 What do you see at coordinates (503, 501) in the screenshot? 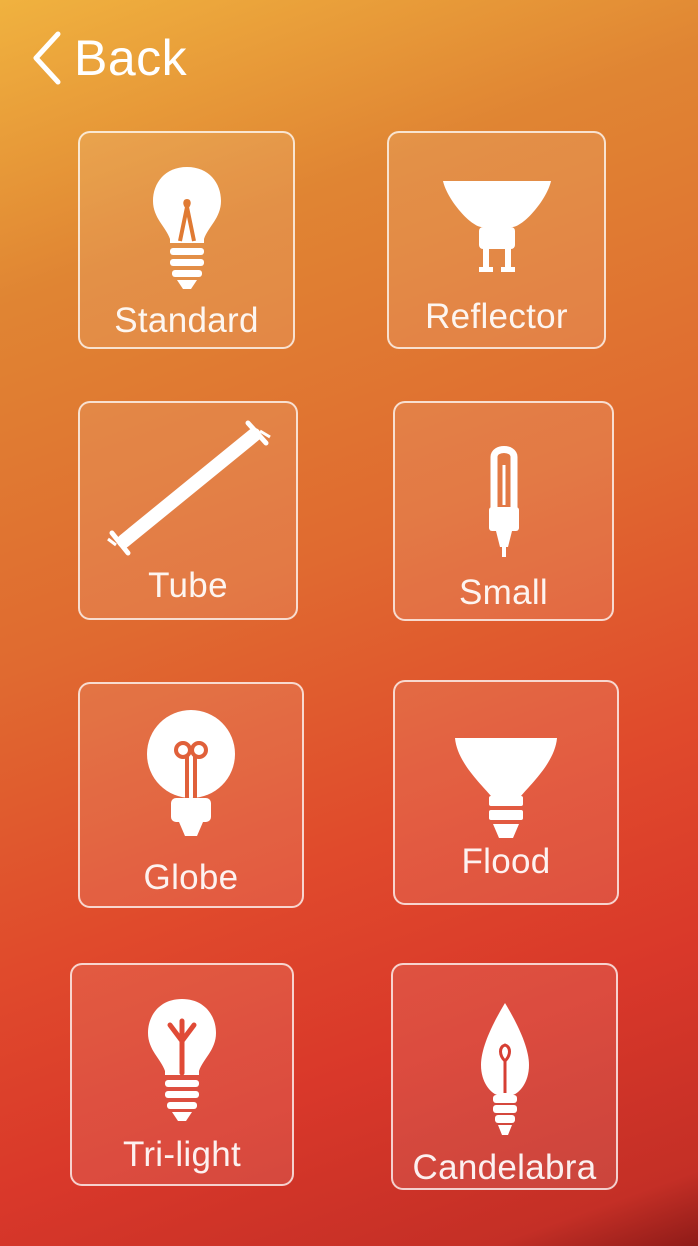
I see `small-bulb-icon` at bounding box center [503, 501].